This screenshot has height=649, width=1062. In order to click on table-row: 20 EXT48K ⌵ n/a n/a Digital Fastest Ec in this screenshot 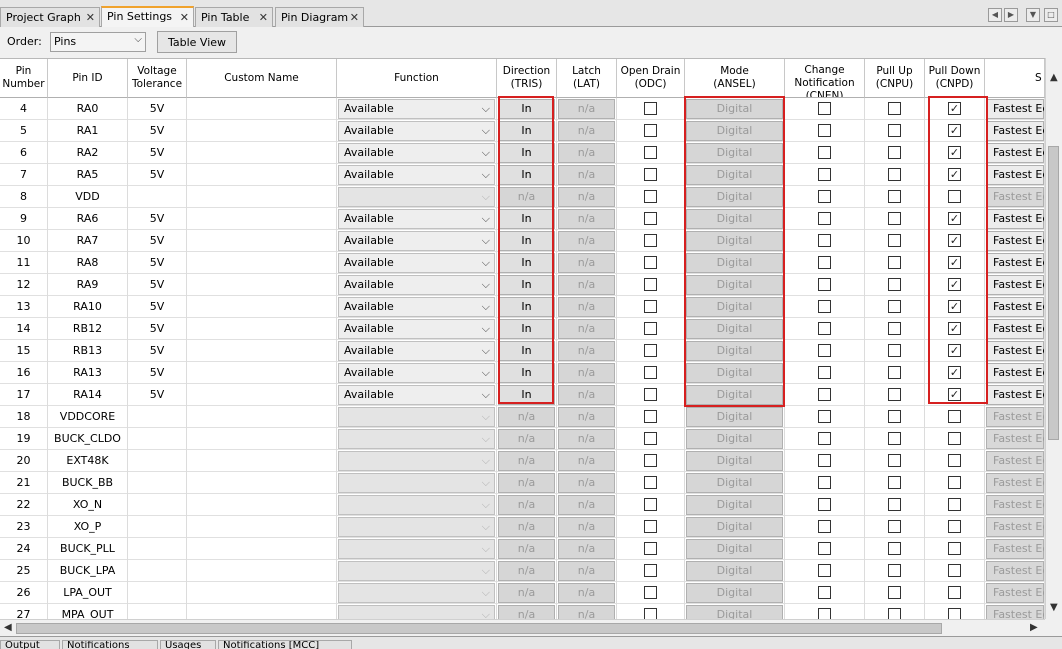, I will do `click(522, 461)`.